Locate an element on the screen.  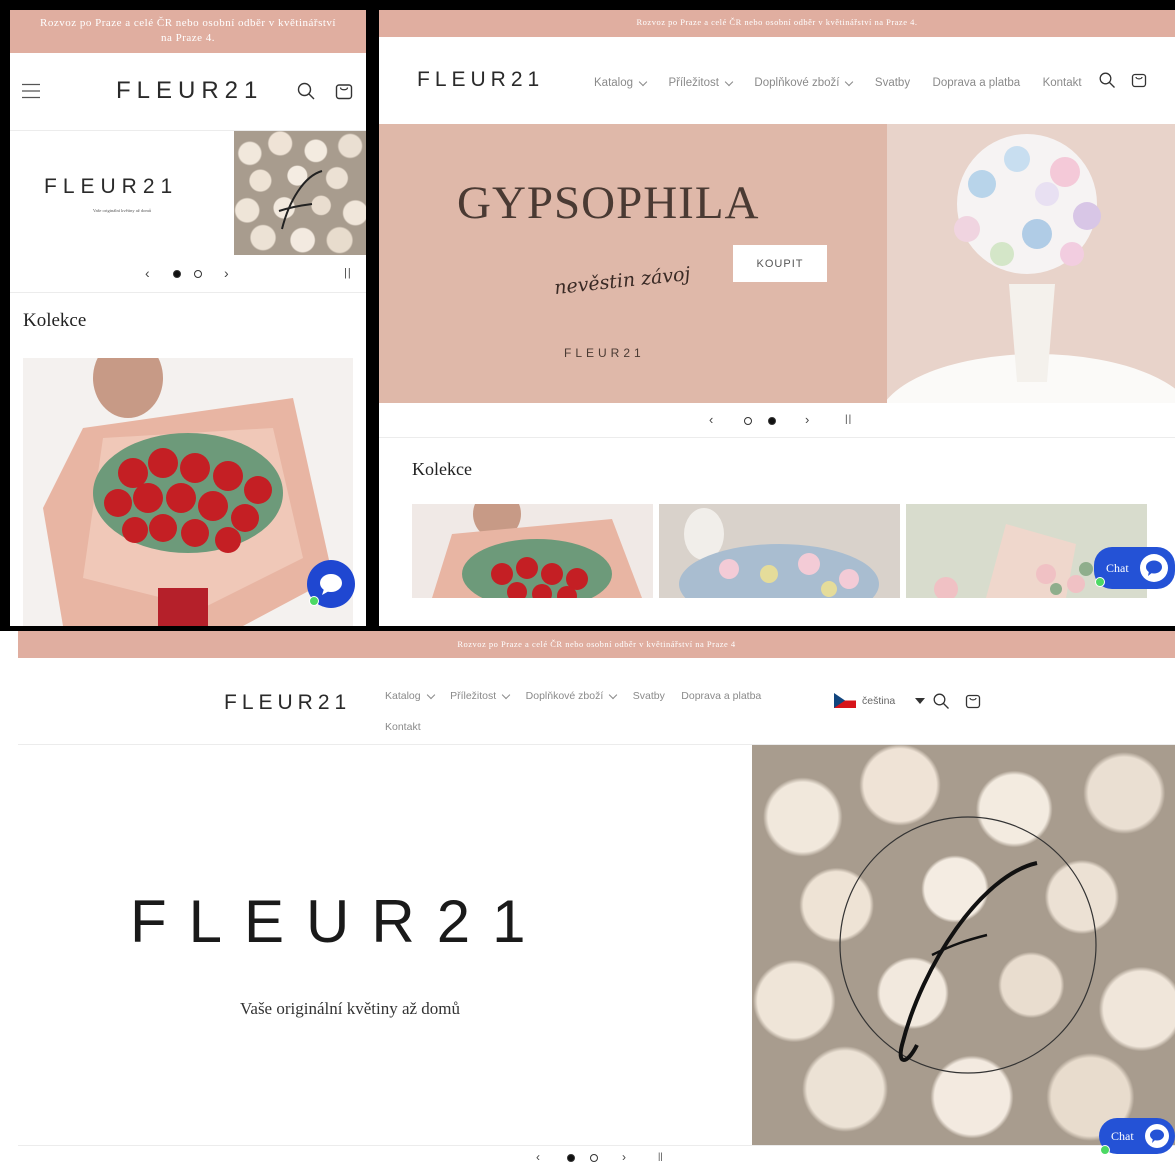
language-label: čeština is located at coordinates (879, 700).